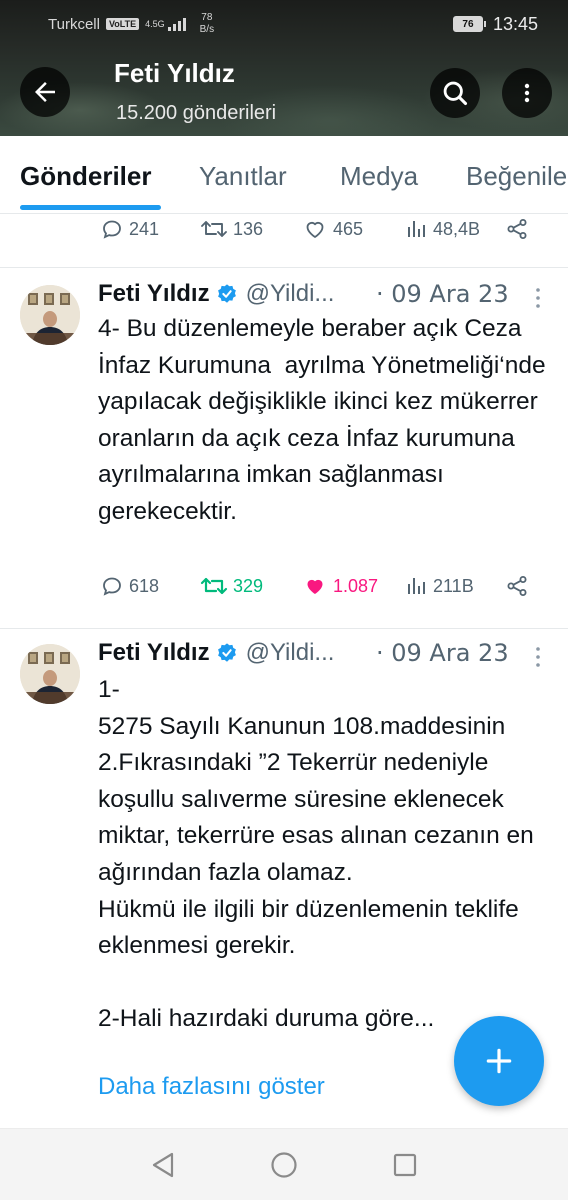 This screenshot has width=568, height=1200. I want to click on profile-tabs: Gönderiler Yanıtlar Medya Beğeniler, so click(284, 175).